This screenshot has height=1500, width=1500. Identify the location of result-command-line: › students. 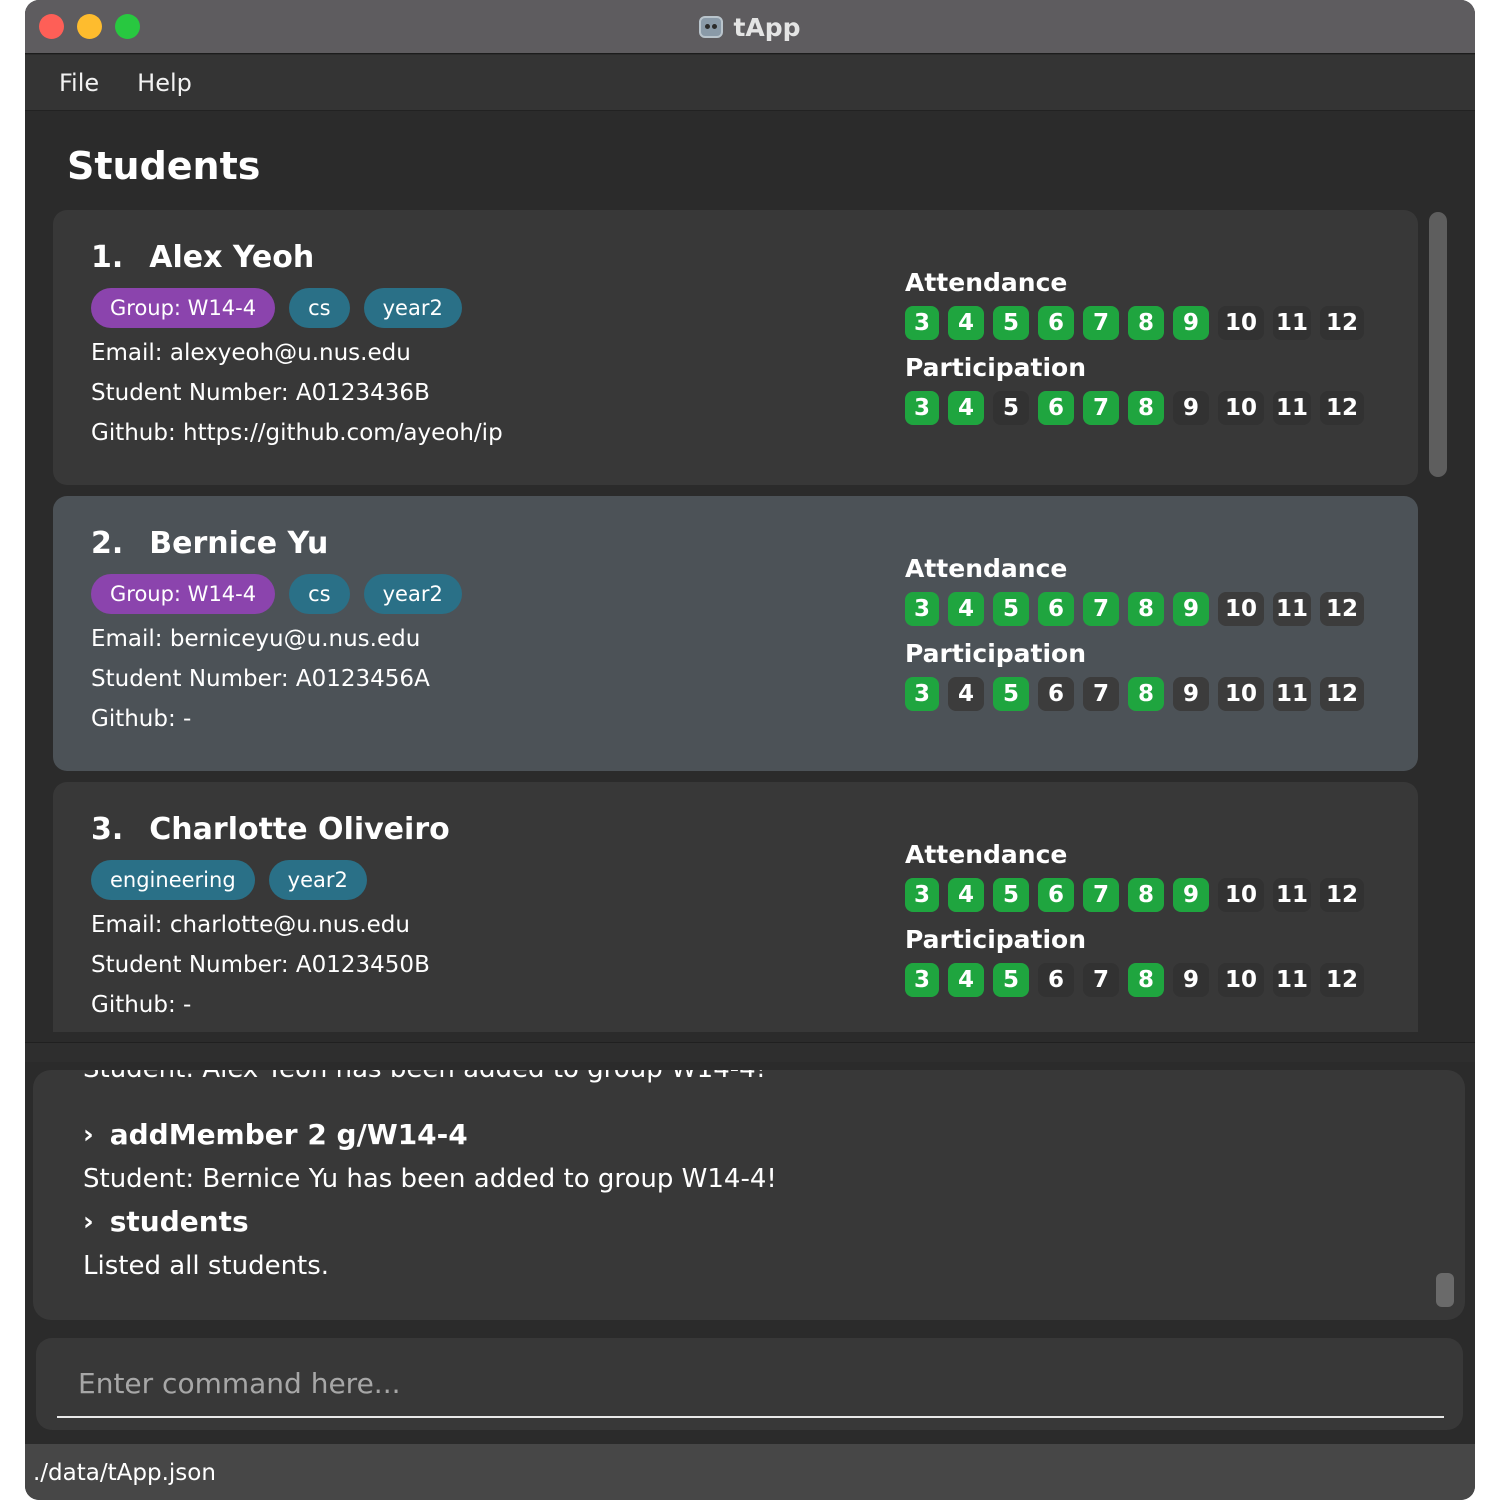
(166, 1221).